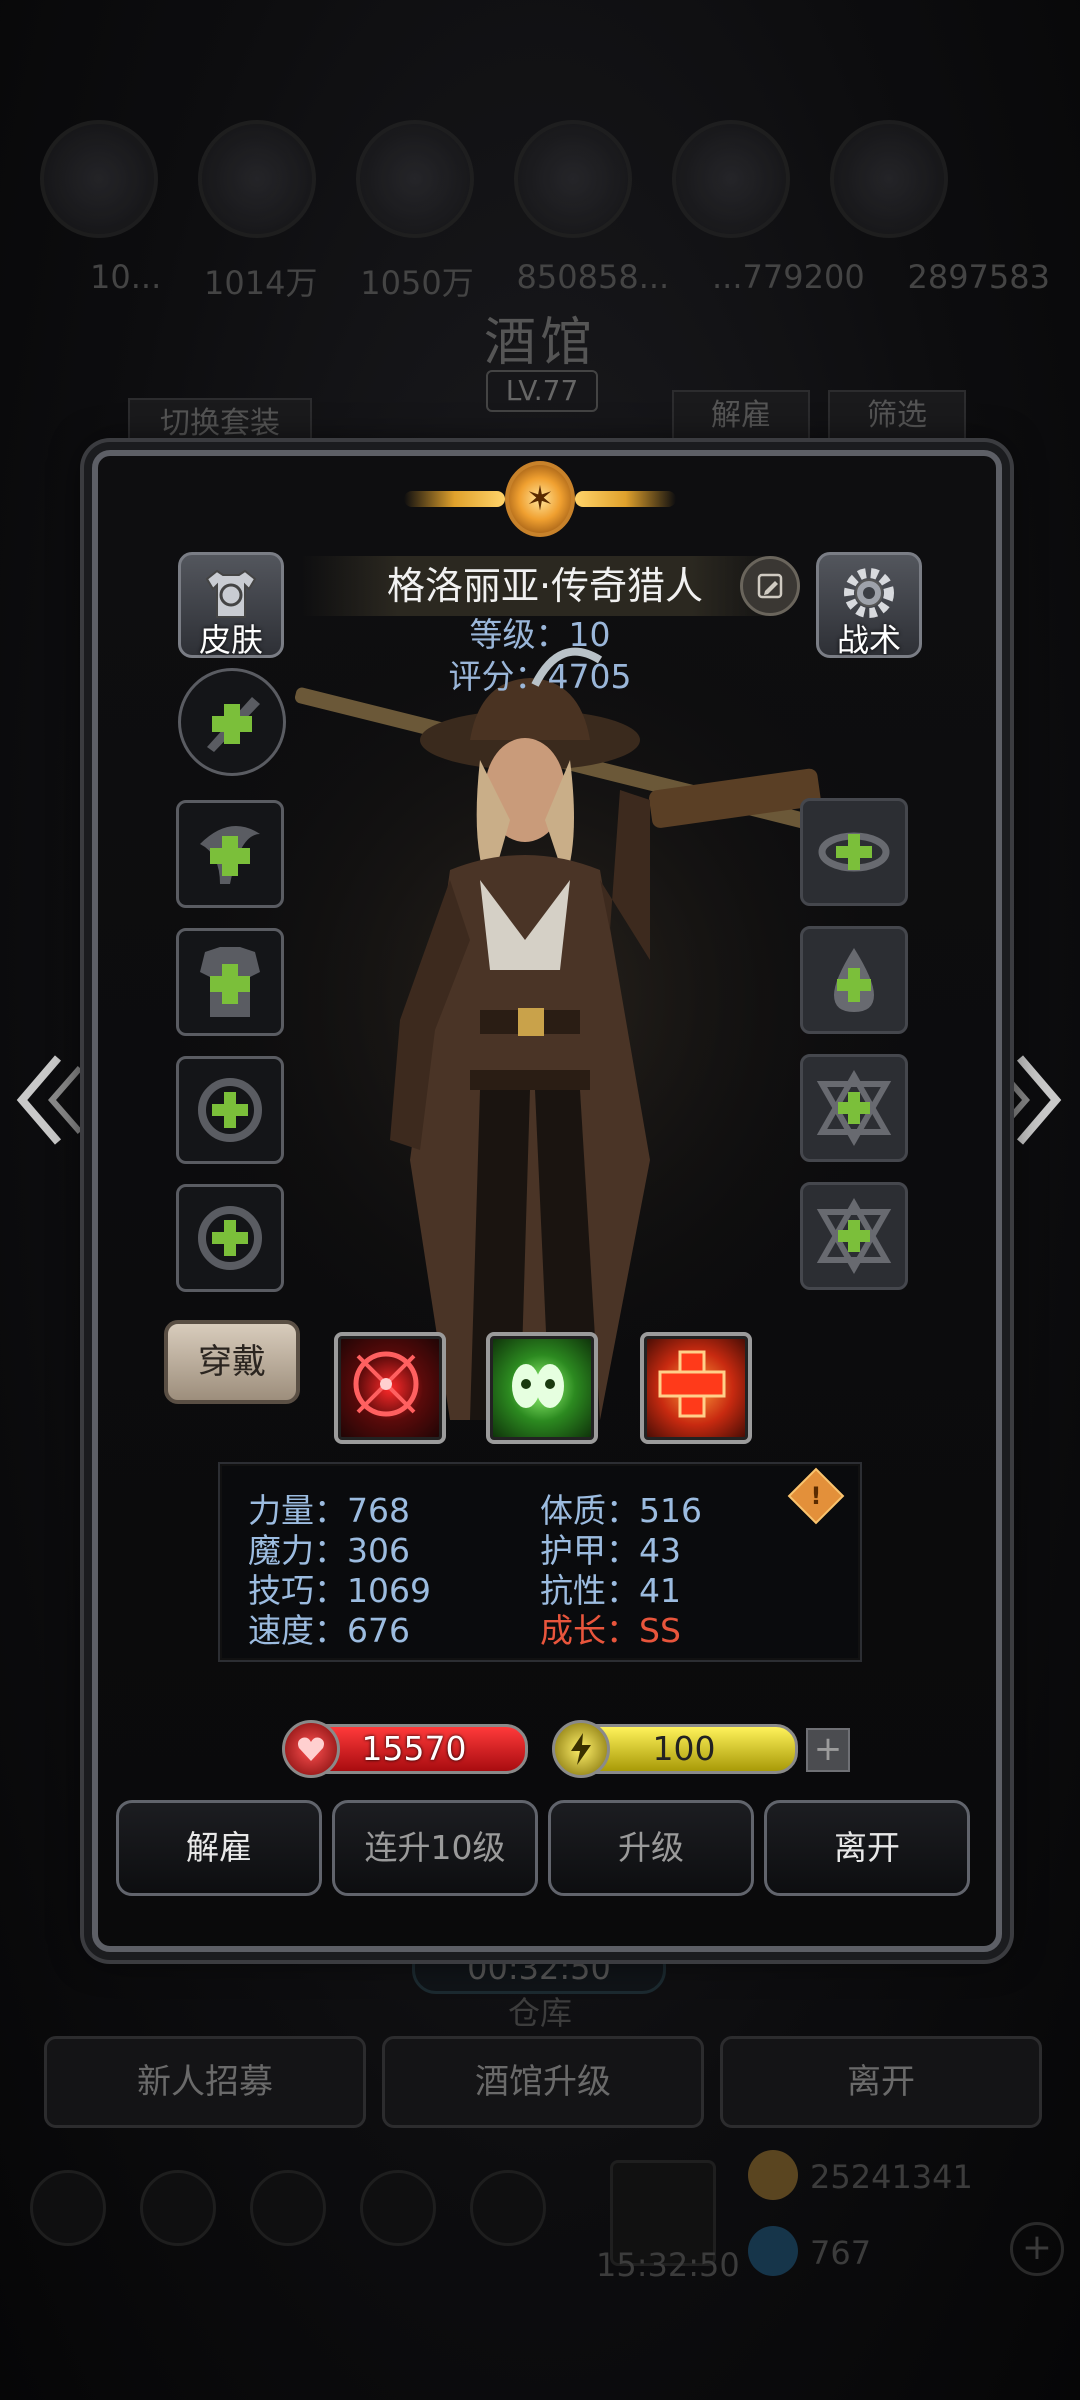 This screenshot has width=1080, height=2400. I want to click on heart-icon, so click(311, 1749).